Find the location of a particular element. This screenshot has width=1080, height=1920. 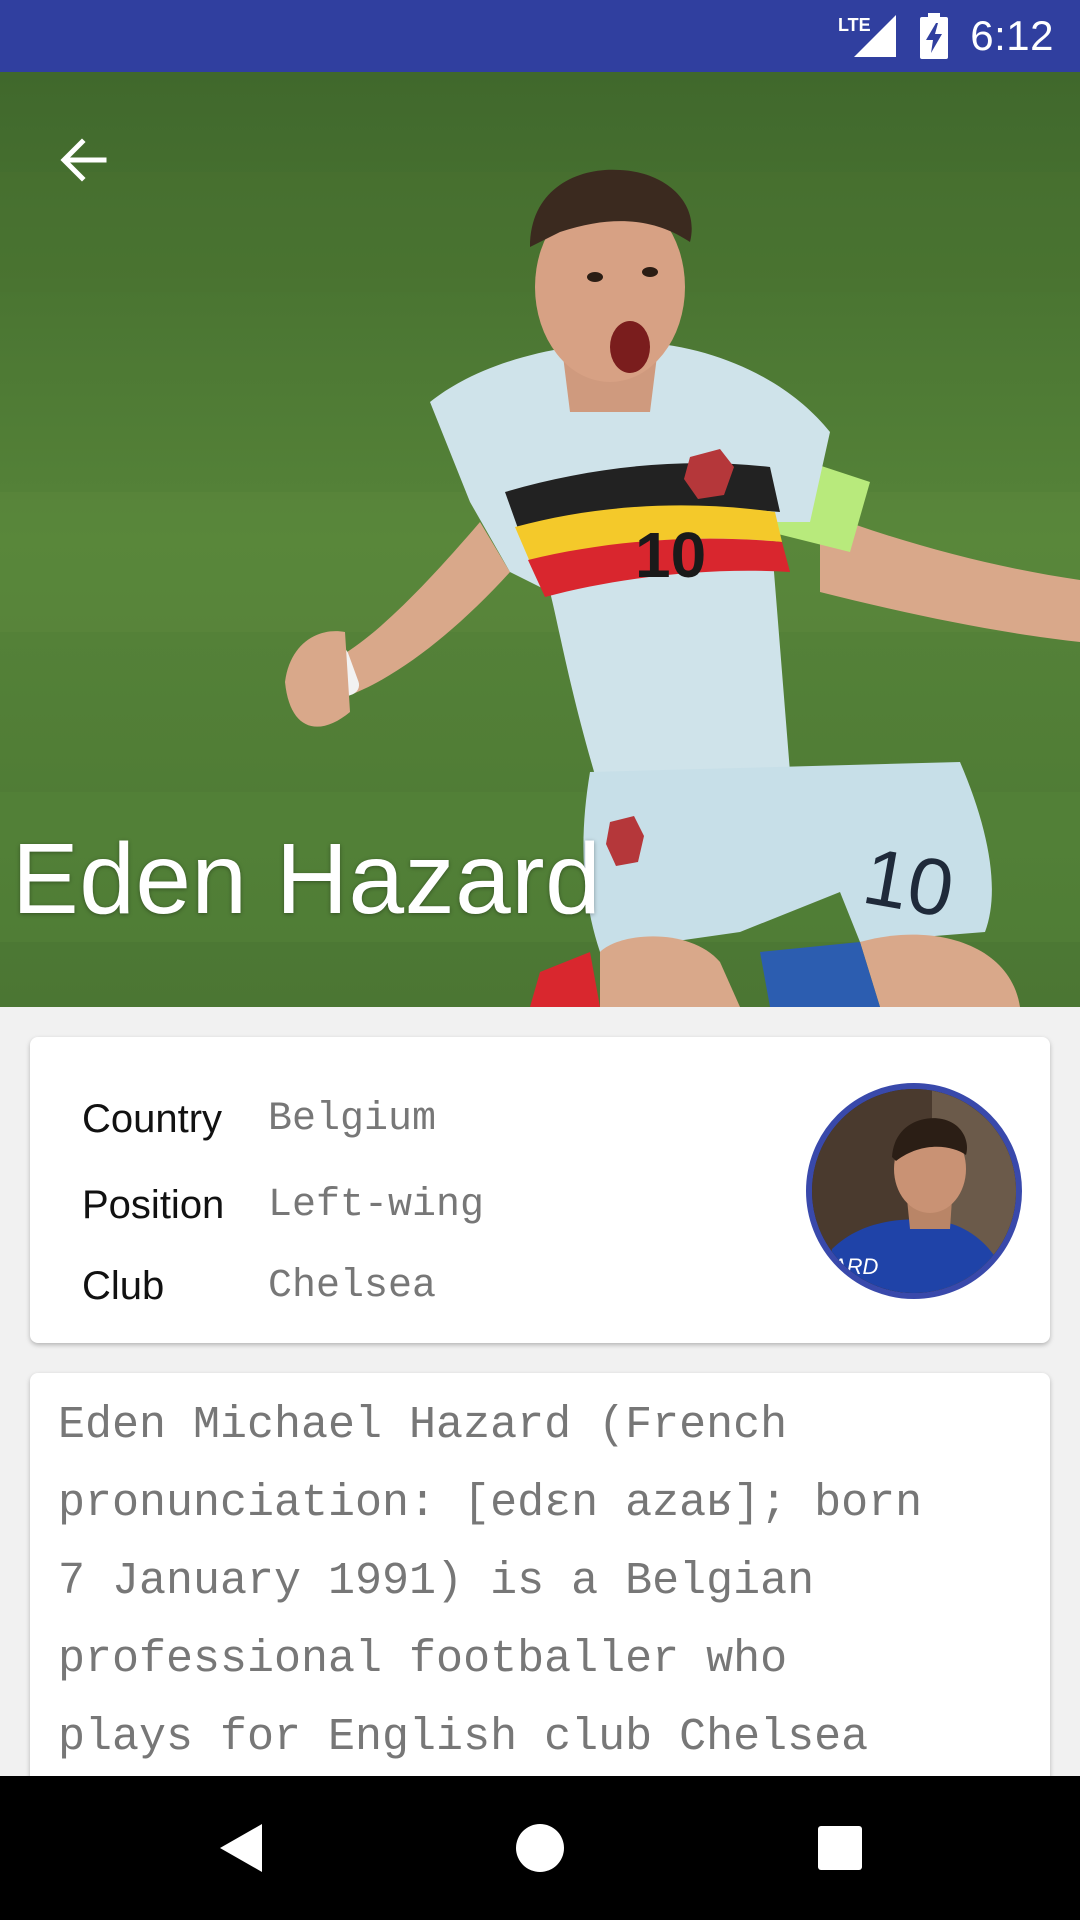

svg-text: 10 is located at coordinates (908, 882).